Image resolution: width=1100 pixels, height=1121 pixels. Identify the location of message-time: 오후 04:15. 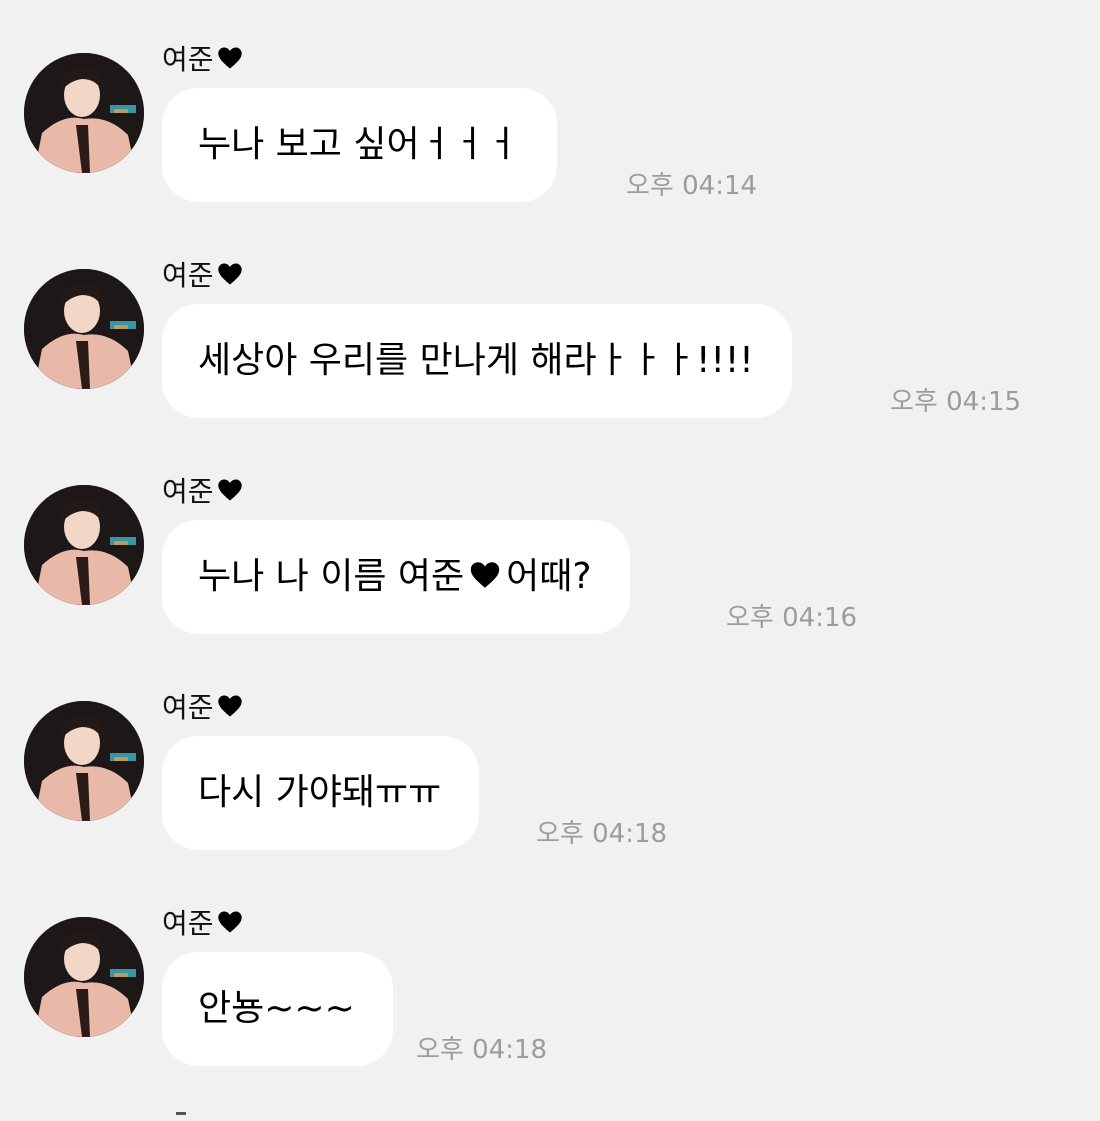
(956, 402).